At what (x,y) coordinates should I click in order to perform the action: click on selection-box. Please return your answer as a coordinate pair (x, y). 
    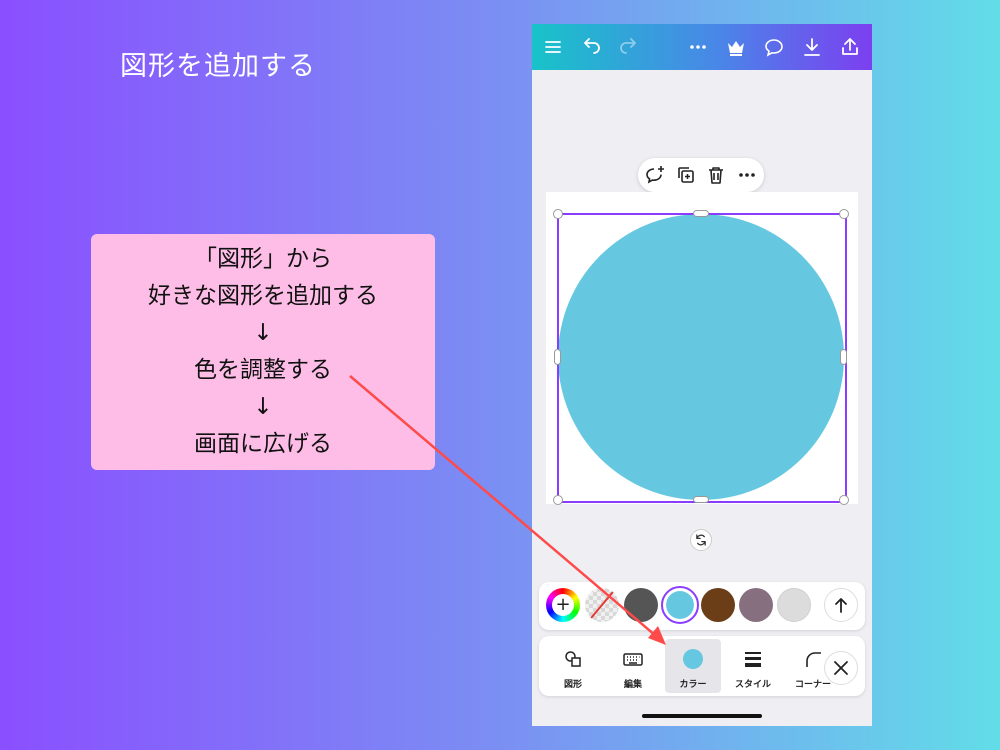
    Looking at the image, I should click on (702, 358).